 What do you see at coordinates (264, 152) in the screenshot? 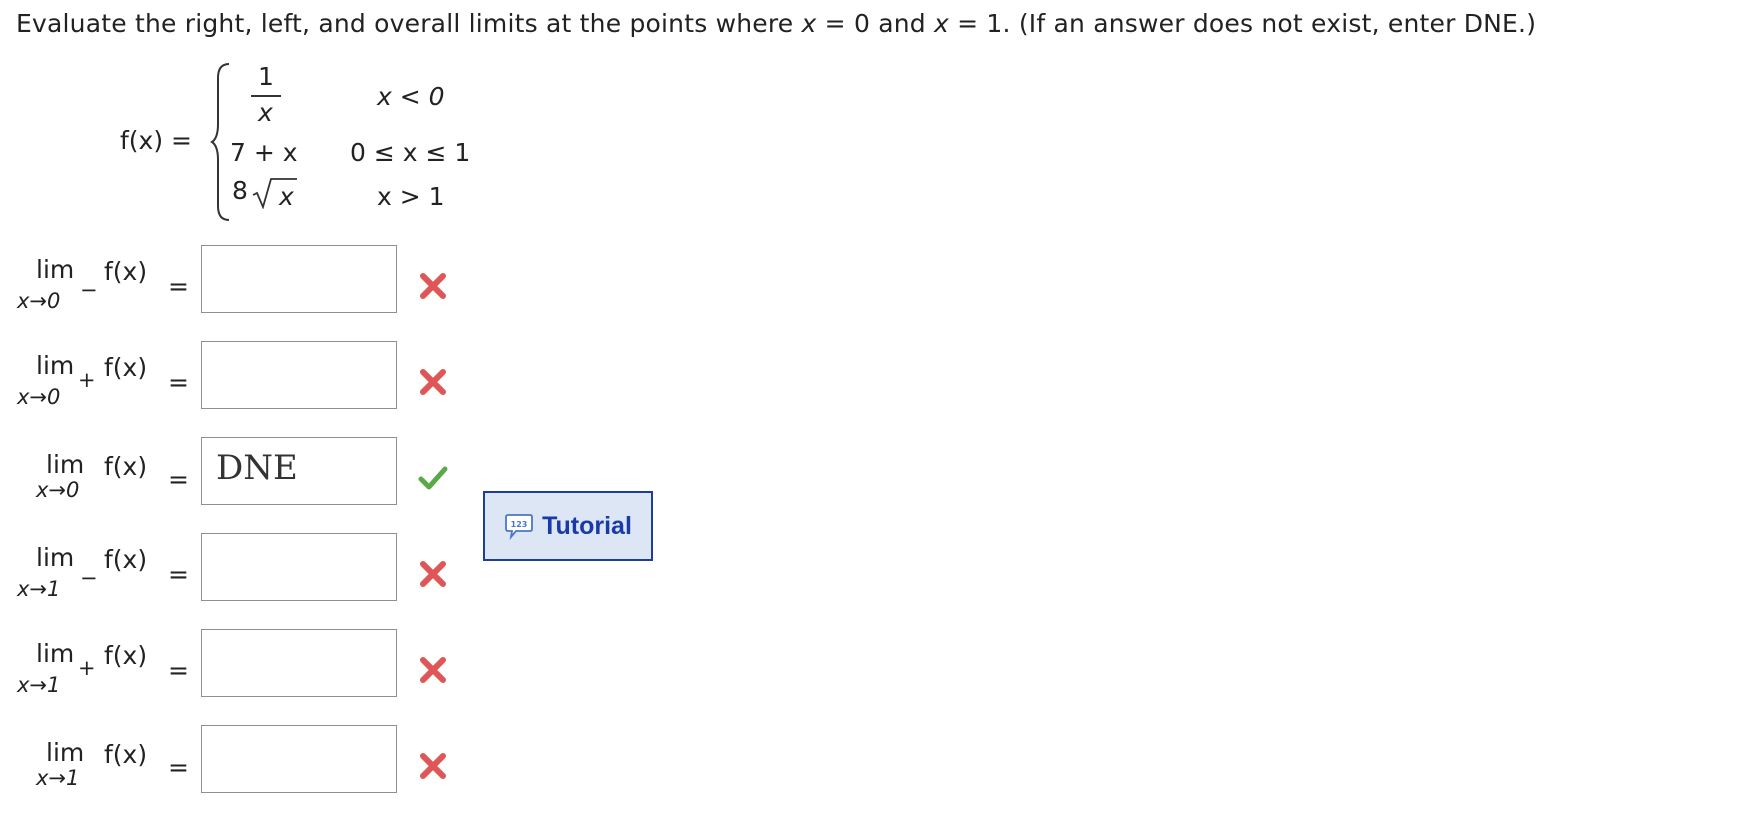
I see `case2-expression: 7 + x` at bounding box center [264, 152].